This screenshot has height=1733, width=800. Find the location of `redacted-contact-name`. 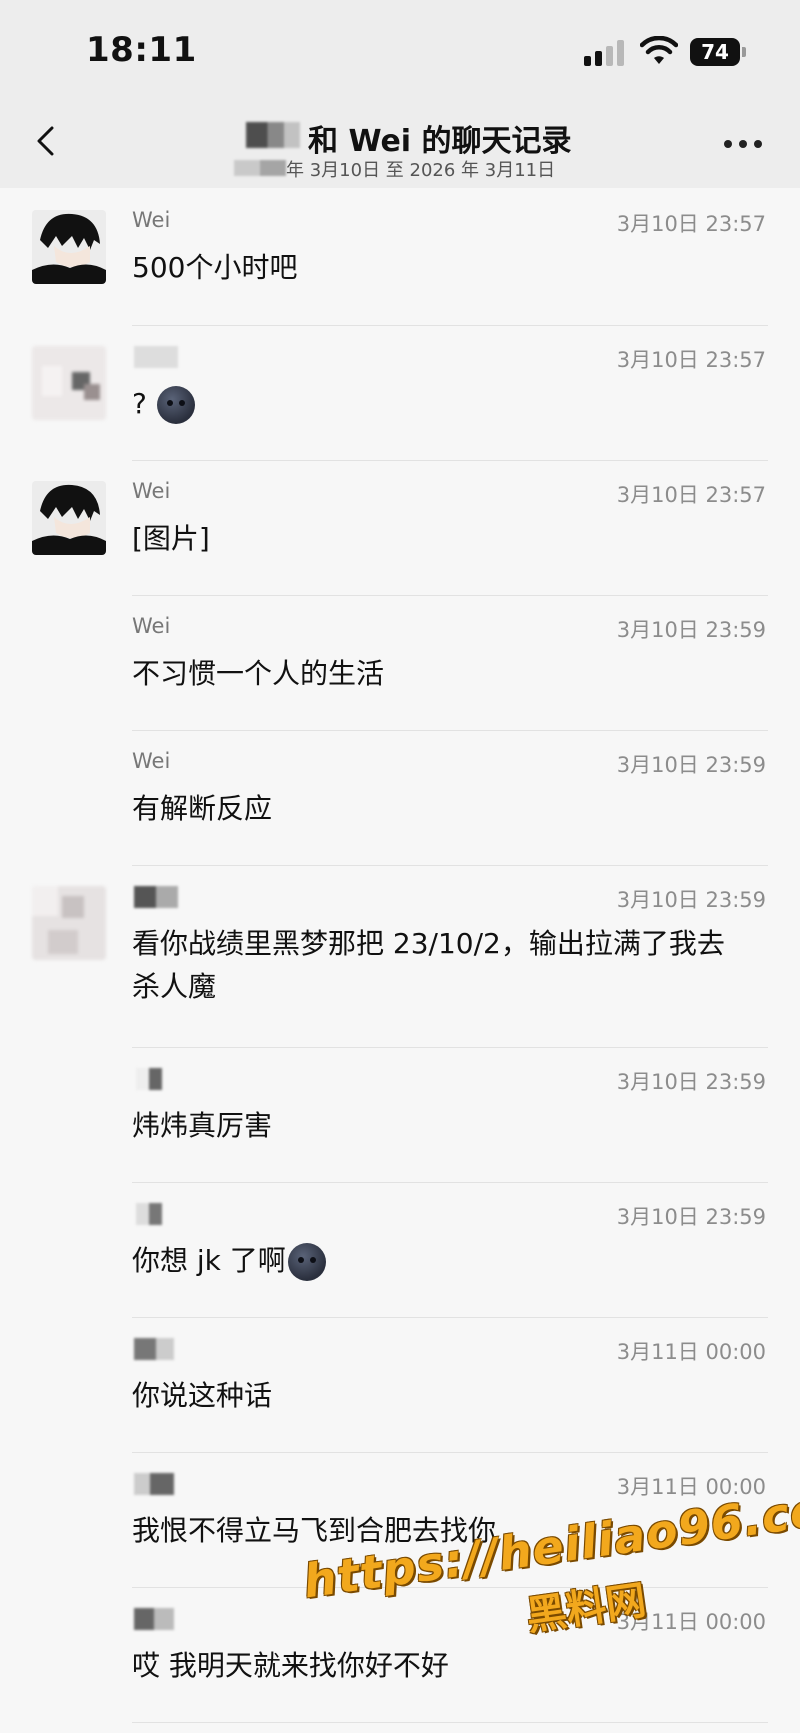

redacted-contact-name is located at coordinates (273, 135).